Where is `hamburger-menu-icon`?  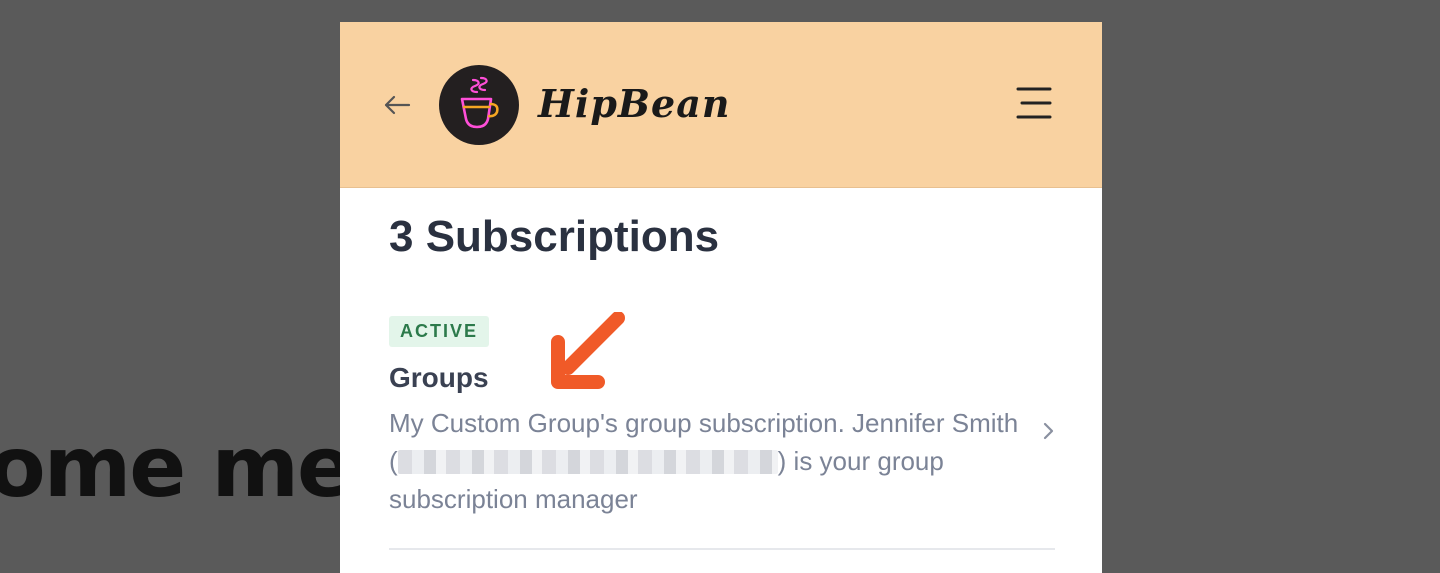 hamburger-menu-icon is located at coordinates (1034, 103).